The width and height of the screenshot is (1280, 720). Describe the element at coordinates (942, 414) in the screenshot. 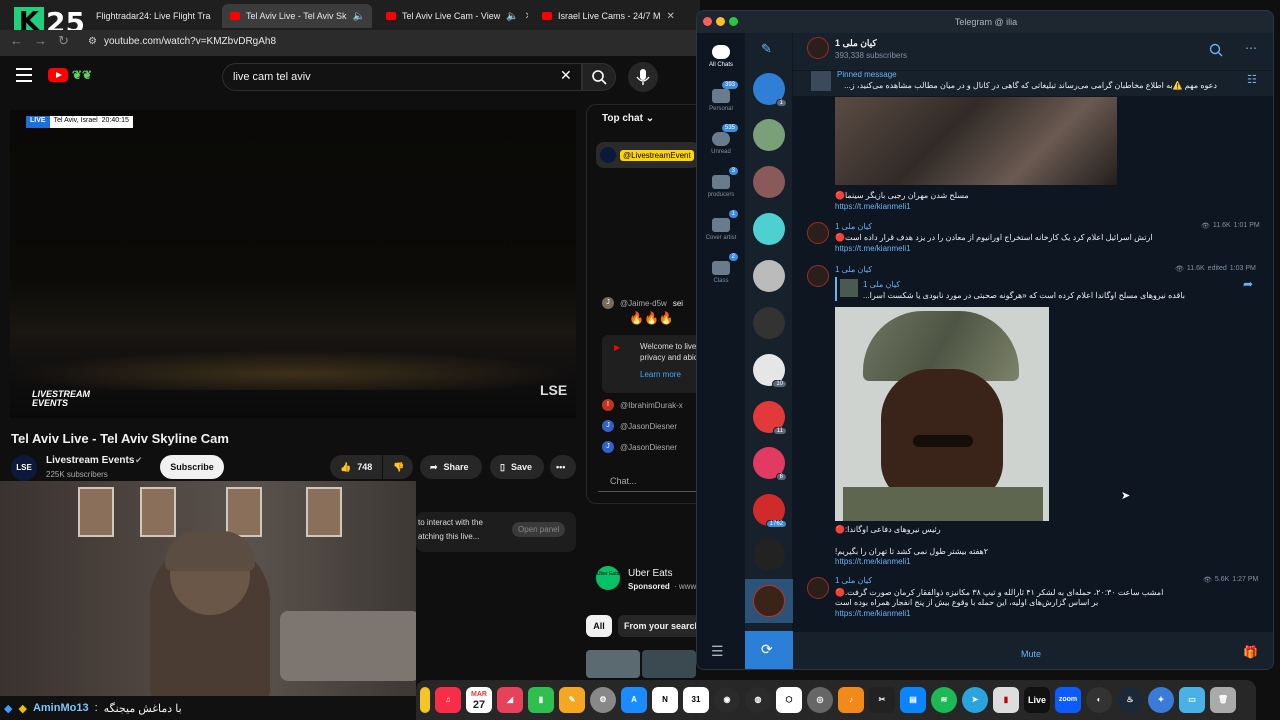

I see `message-photo-portrait` at that location.